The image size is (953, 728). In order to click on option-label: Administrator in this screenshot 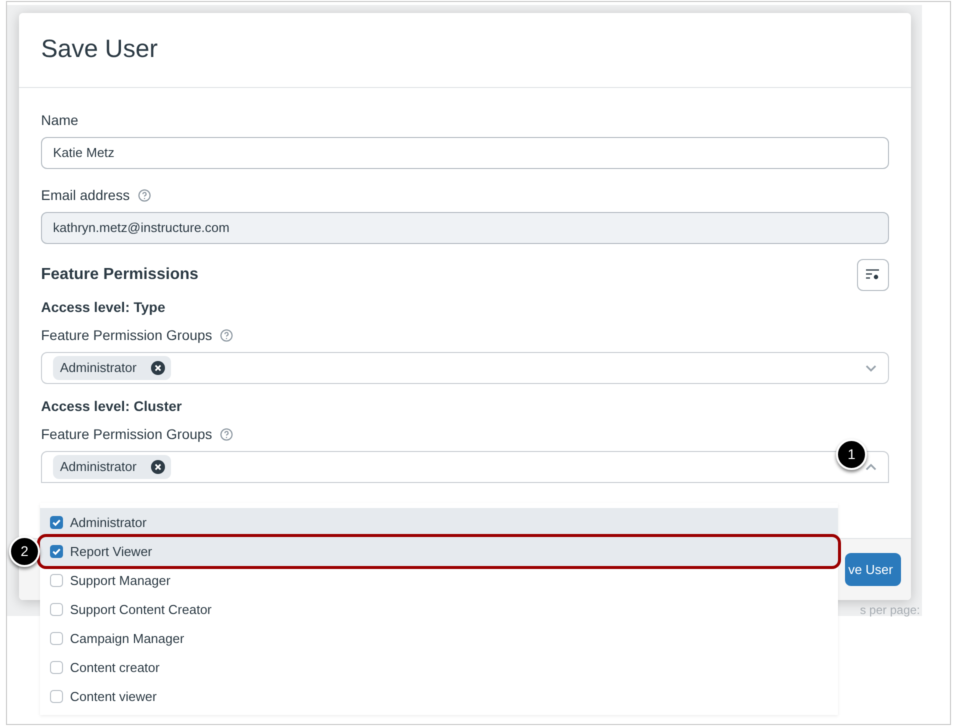, I will do `click(108, 523)`.